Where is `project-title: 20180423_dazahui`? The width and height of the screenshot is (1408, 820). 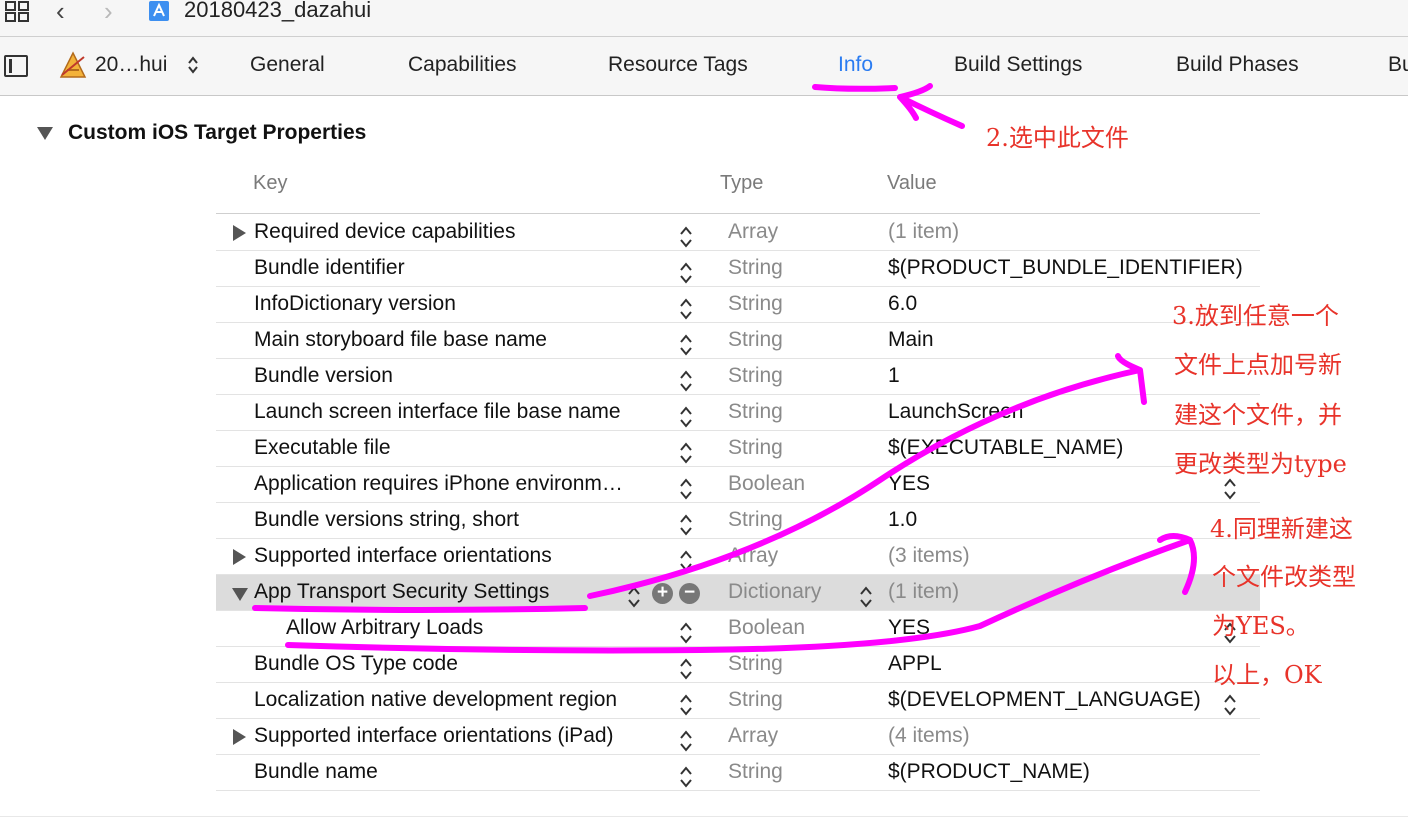 project-title: 20180423_dazahui is located at coordinates (277, 11).